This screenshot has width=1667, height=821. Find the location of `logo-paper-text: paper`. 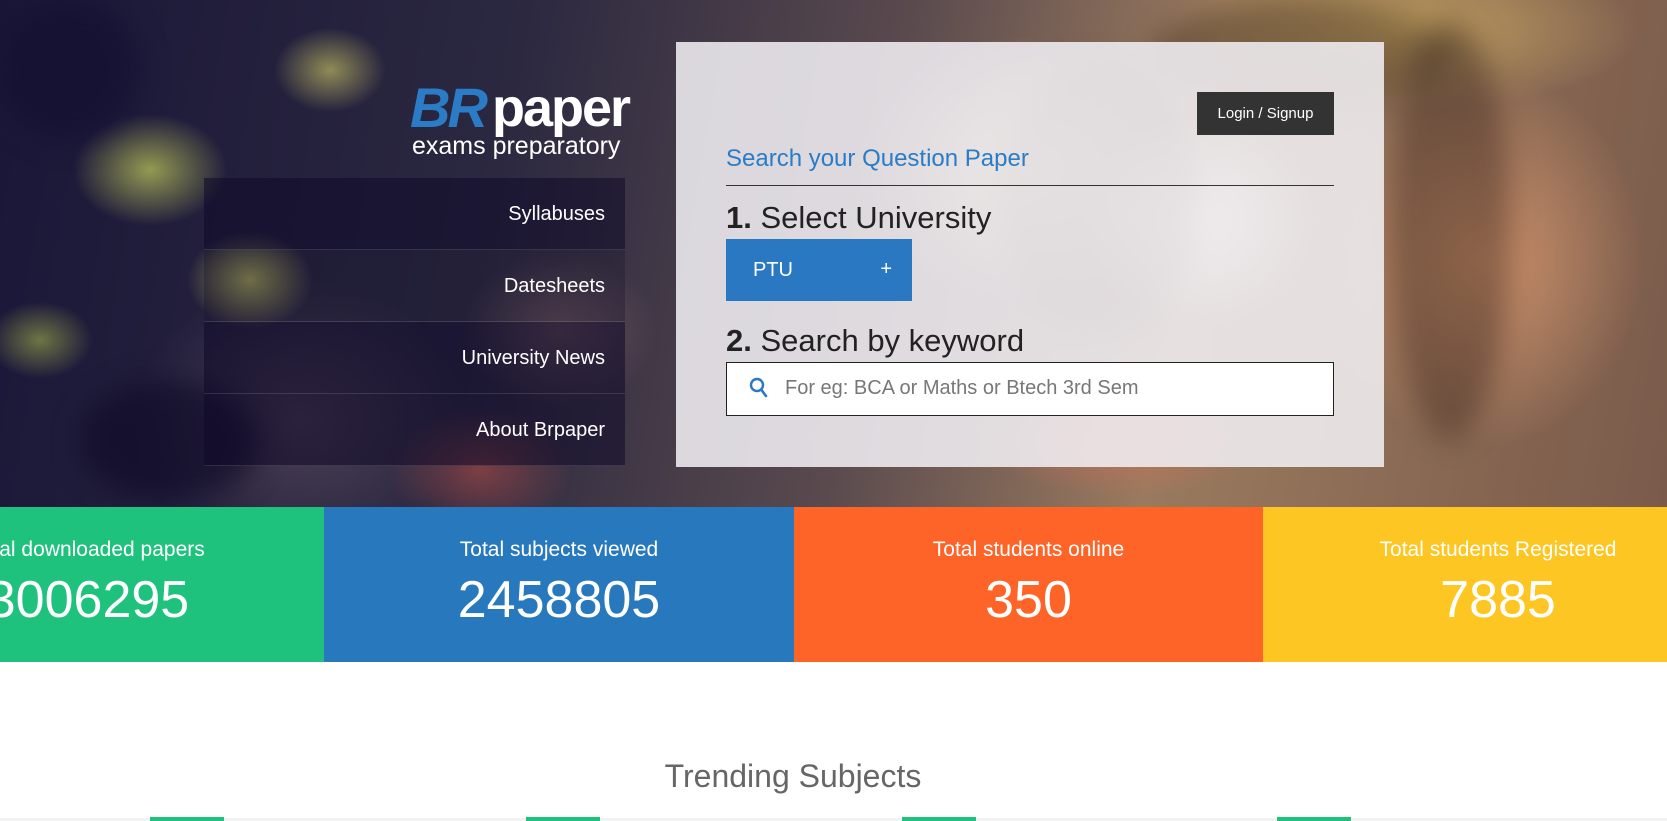

logo-paper-text: paper is located at coordinates (561, 108).